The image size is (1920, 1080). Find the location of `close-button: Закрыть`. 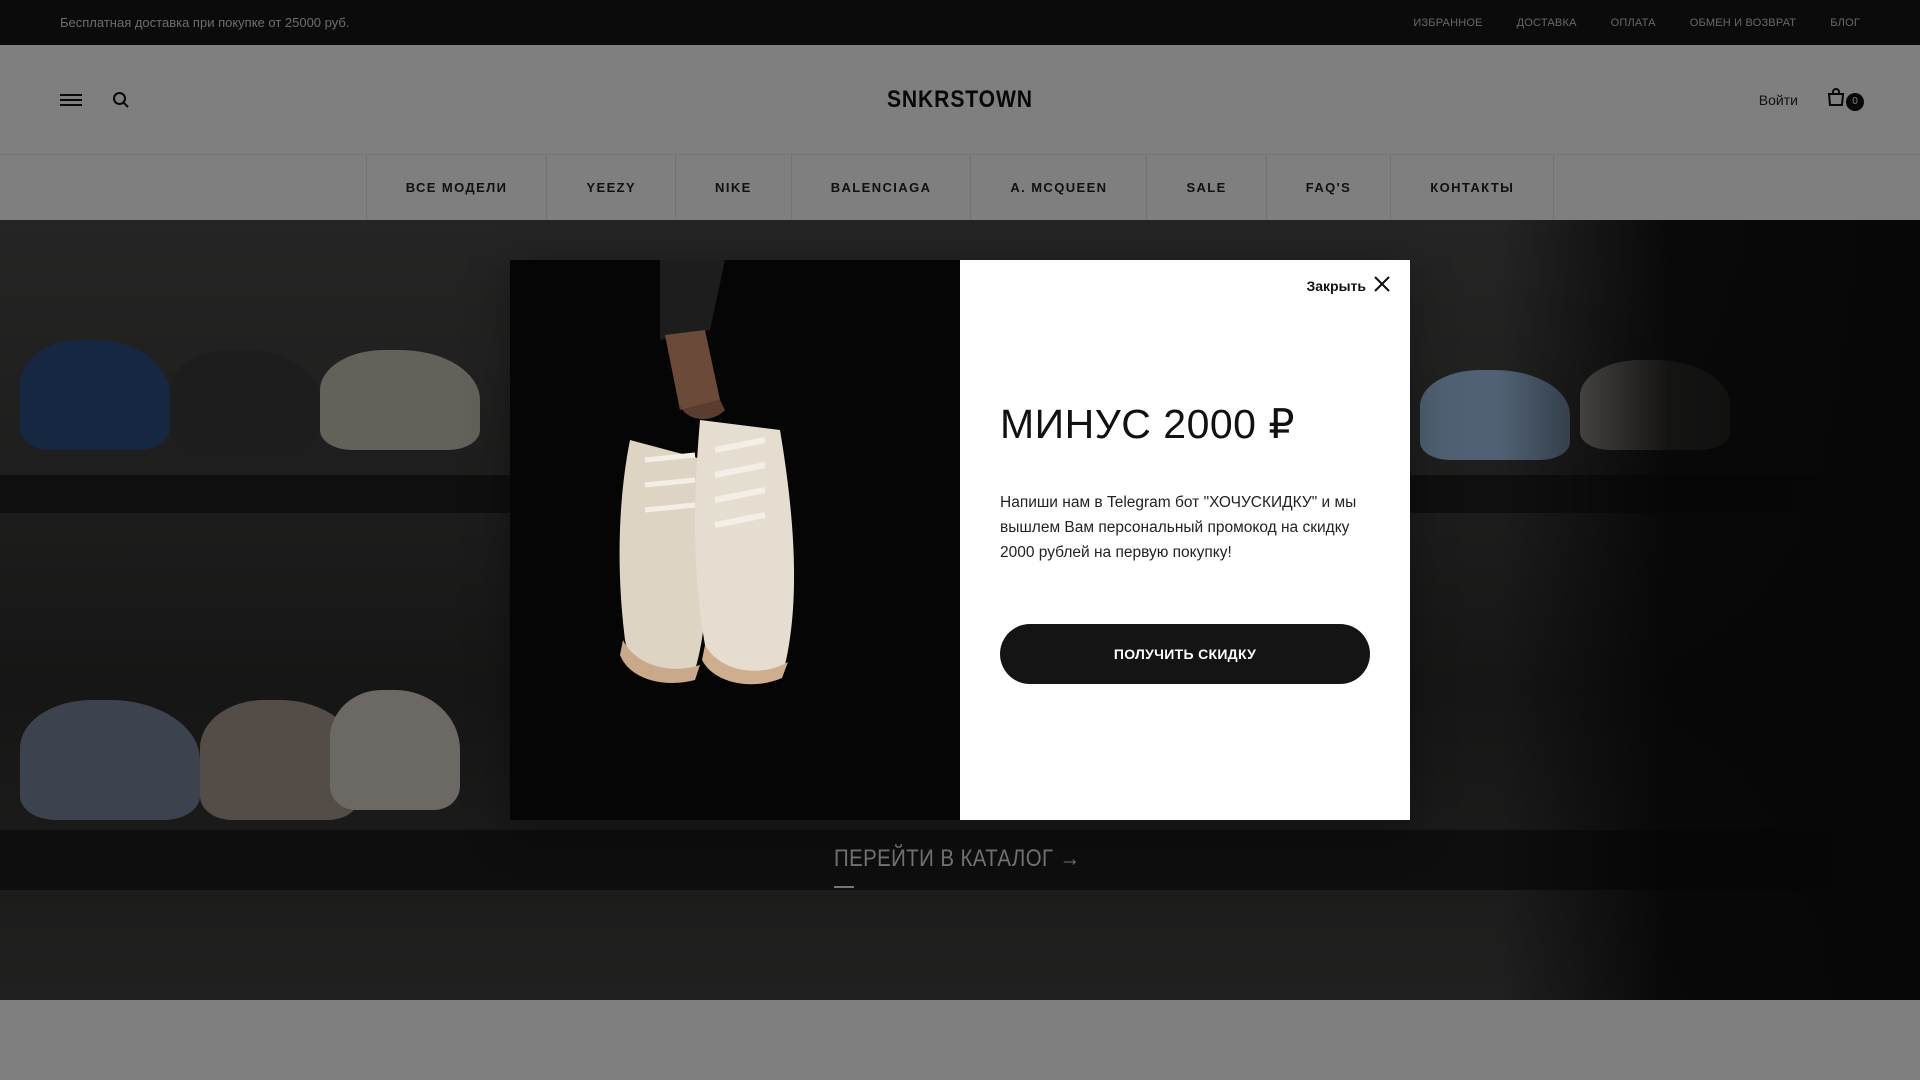

close-button: Закрыть is located at coordinates (1348, 285).